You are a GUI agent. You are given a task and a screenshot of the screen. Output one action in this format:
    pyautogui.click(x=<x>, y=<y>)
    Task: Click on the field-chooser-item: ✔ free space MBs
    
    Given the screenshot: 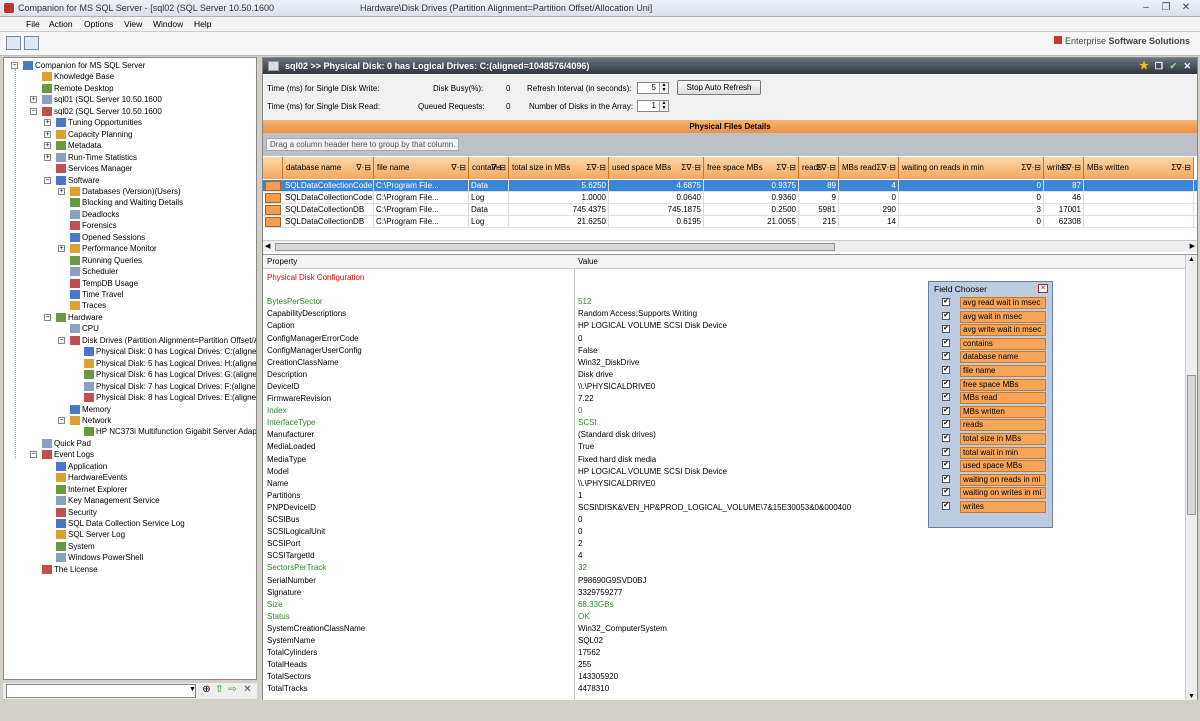 What is the action you would take?
    pyautogui.click(x=994, y=384)
    